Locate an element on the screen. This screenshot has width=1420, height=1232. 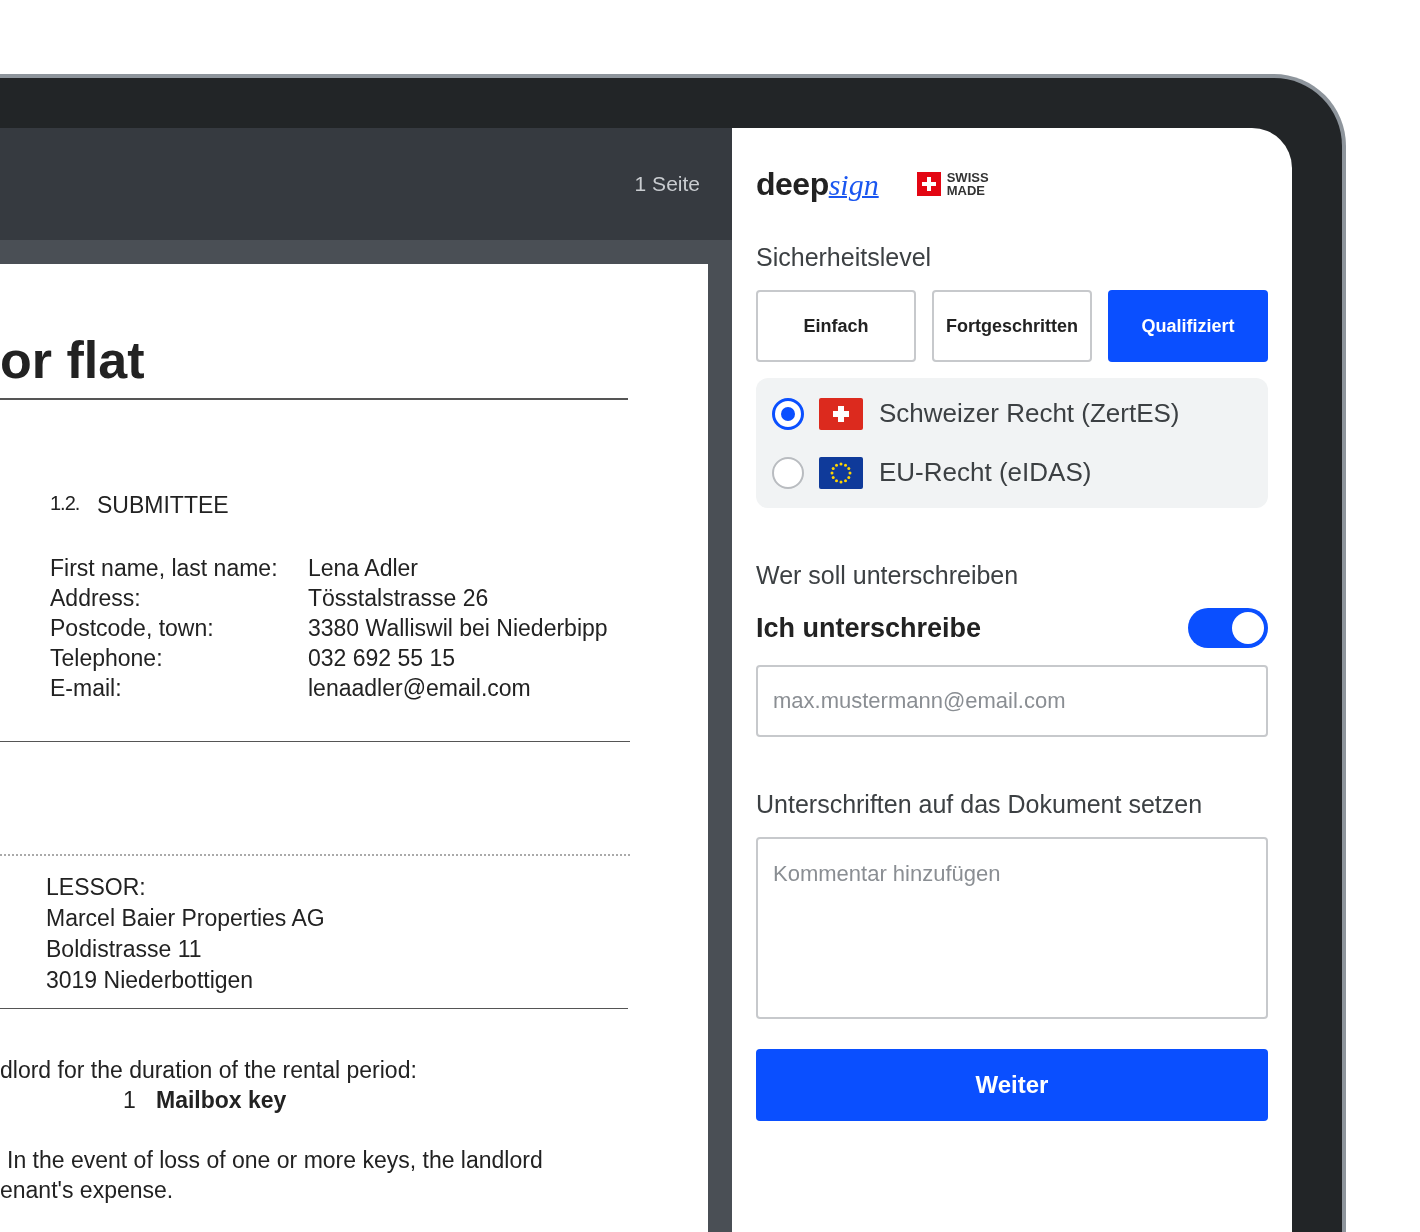
section-label: Sicherheitslevel is located at coordinates (844, 257).